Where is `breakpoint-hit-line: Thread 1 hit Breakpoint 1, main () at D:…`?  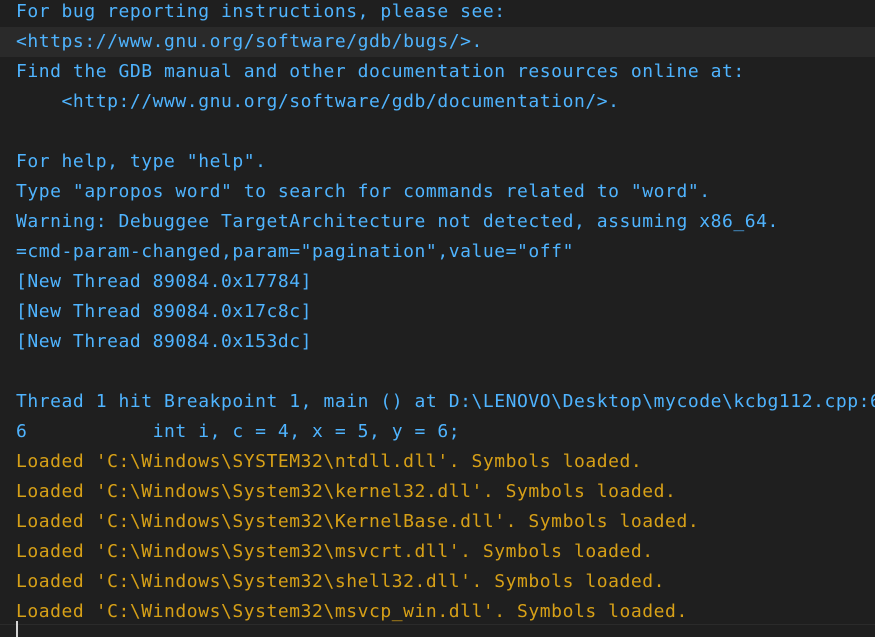 breakpoint-hit-line: Thread 1 hit Breakpoint 1, main () at D:… is located at coordinates (445, 401).